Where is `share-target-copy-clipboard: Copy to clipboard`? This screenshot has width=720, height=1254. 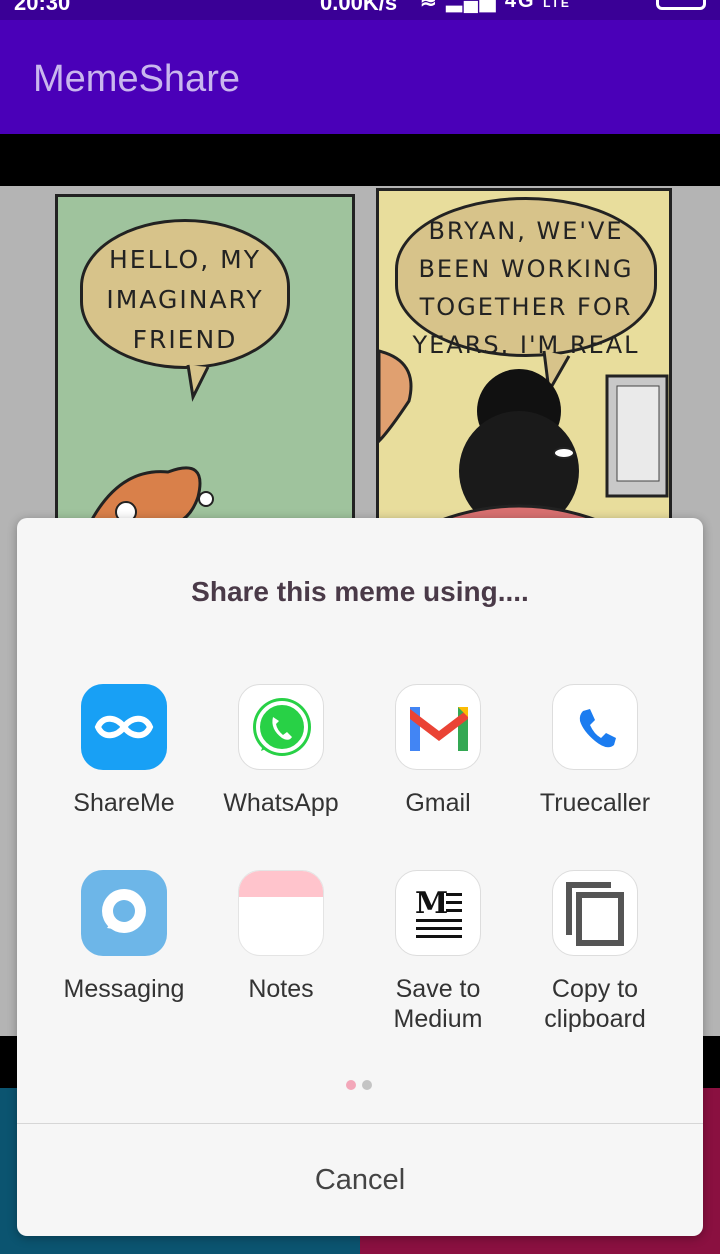 share-target-copy-clipboard: Copy to clipboard is located at coordinates (595, 952).